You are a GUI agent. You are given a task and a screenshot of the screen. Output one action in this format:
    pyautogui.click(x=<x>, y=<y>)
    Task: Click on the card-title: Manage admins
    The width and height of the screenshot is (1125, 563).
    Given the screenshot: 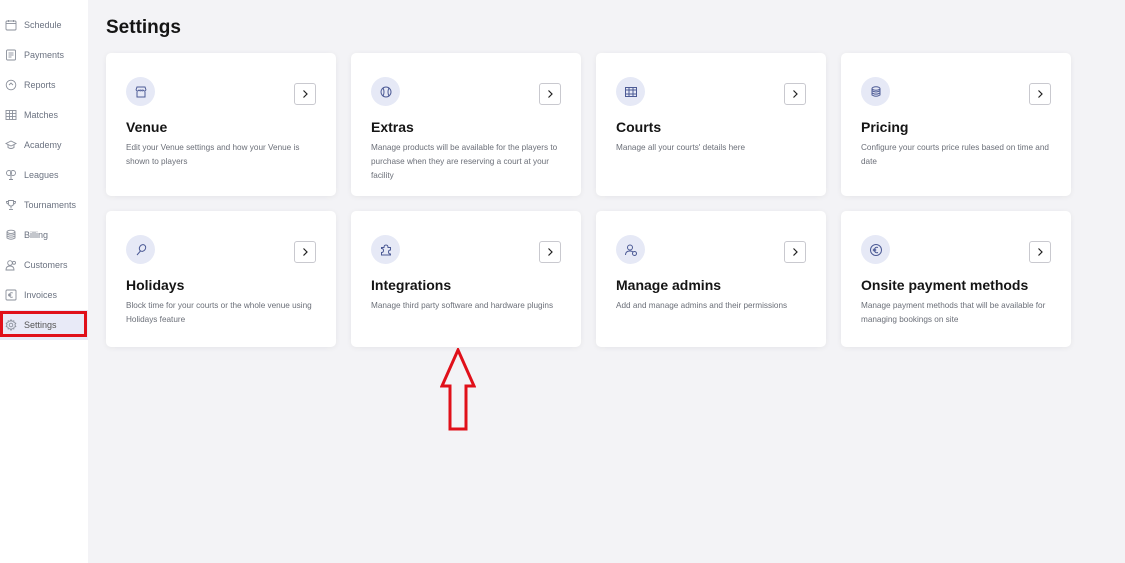 What is the action you would take?
    pyautogui.click(x=669, y=285)
    